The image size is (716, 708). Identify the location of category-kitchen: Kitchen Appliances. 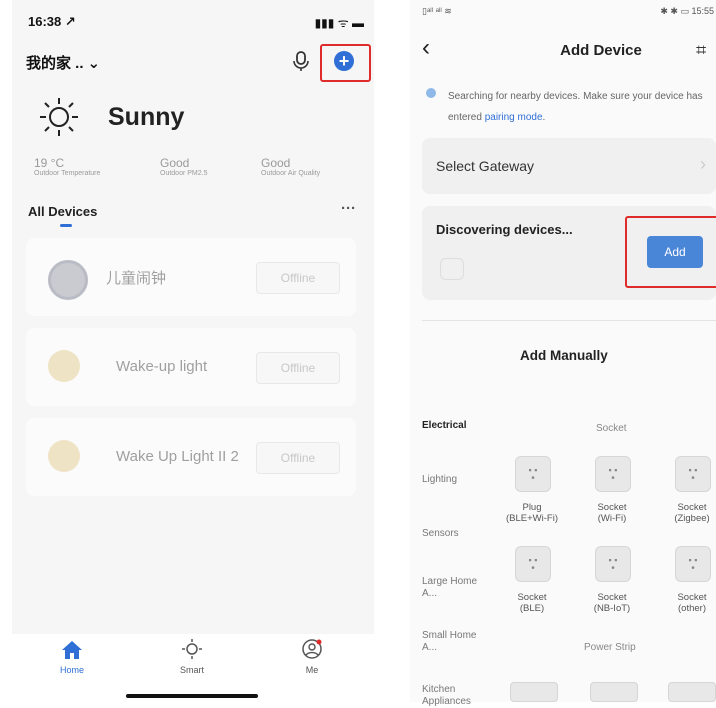
(452, 696).